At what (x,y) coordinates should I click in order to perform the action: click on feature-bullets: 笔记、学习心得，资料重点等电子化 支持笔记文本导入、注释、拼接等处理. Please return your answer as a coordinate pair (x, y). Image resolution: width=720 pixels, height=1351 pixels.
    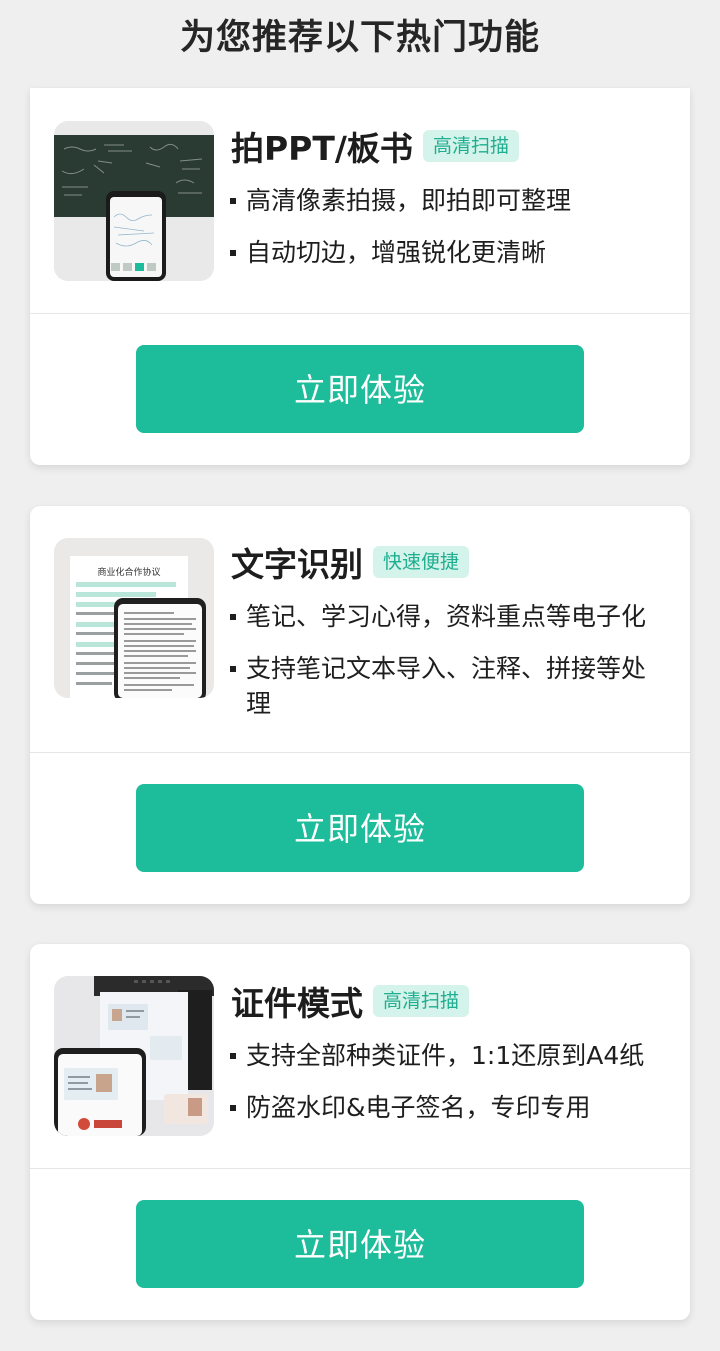
    Looking at the image, I should click on (448, 668).